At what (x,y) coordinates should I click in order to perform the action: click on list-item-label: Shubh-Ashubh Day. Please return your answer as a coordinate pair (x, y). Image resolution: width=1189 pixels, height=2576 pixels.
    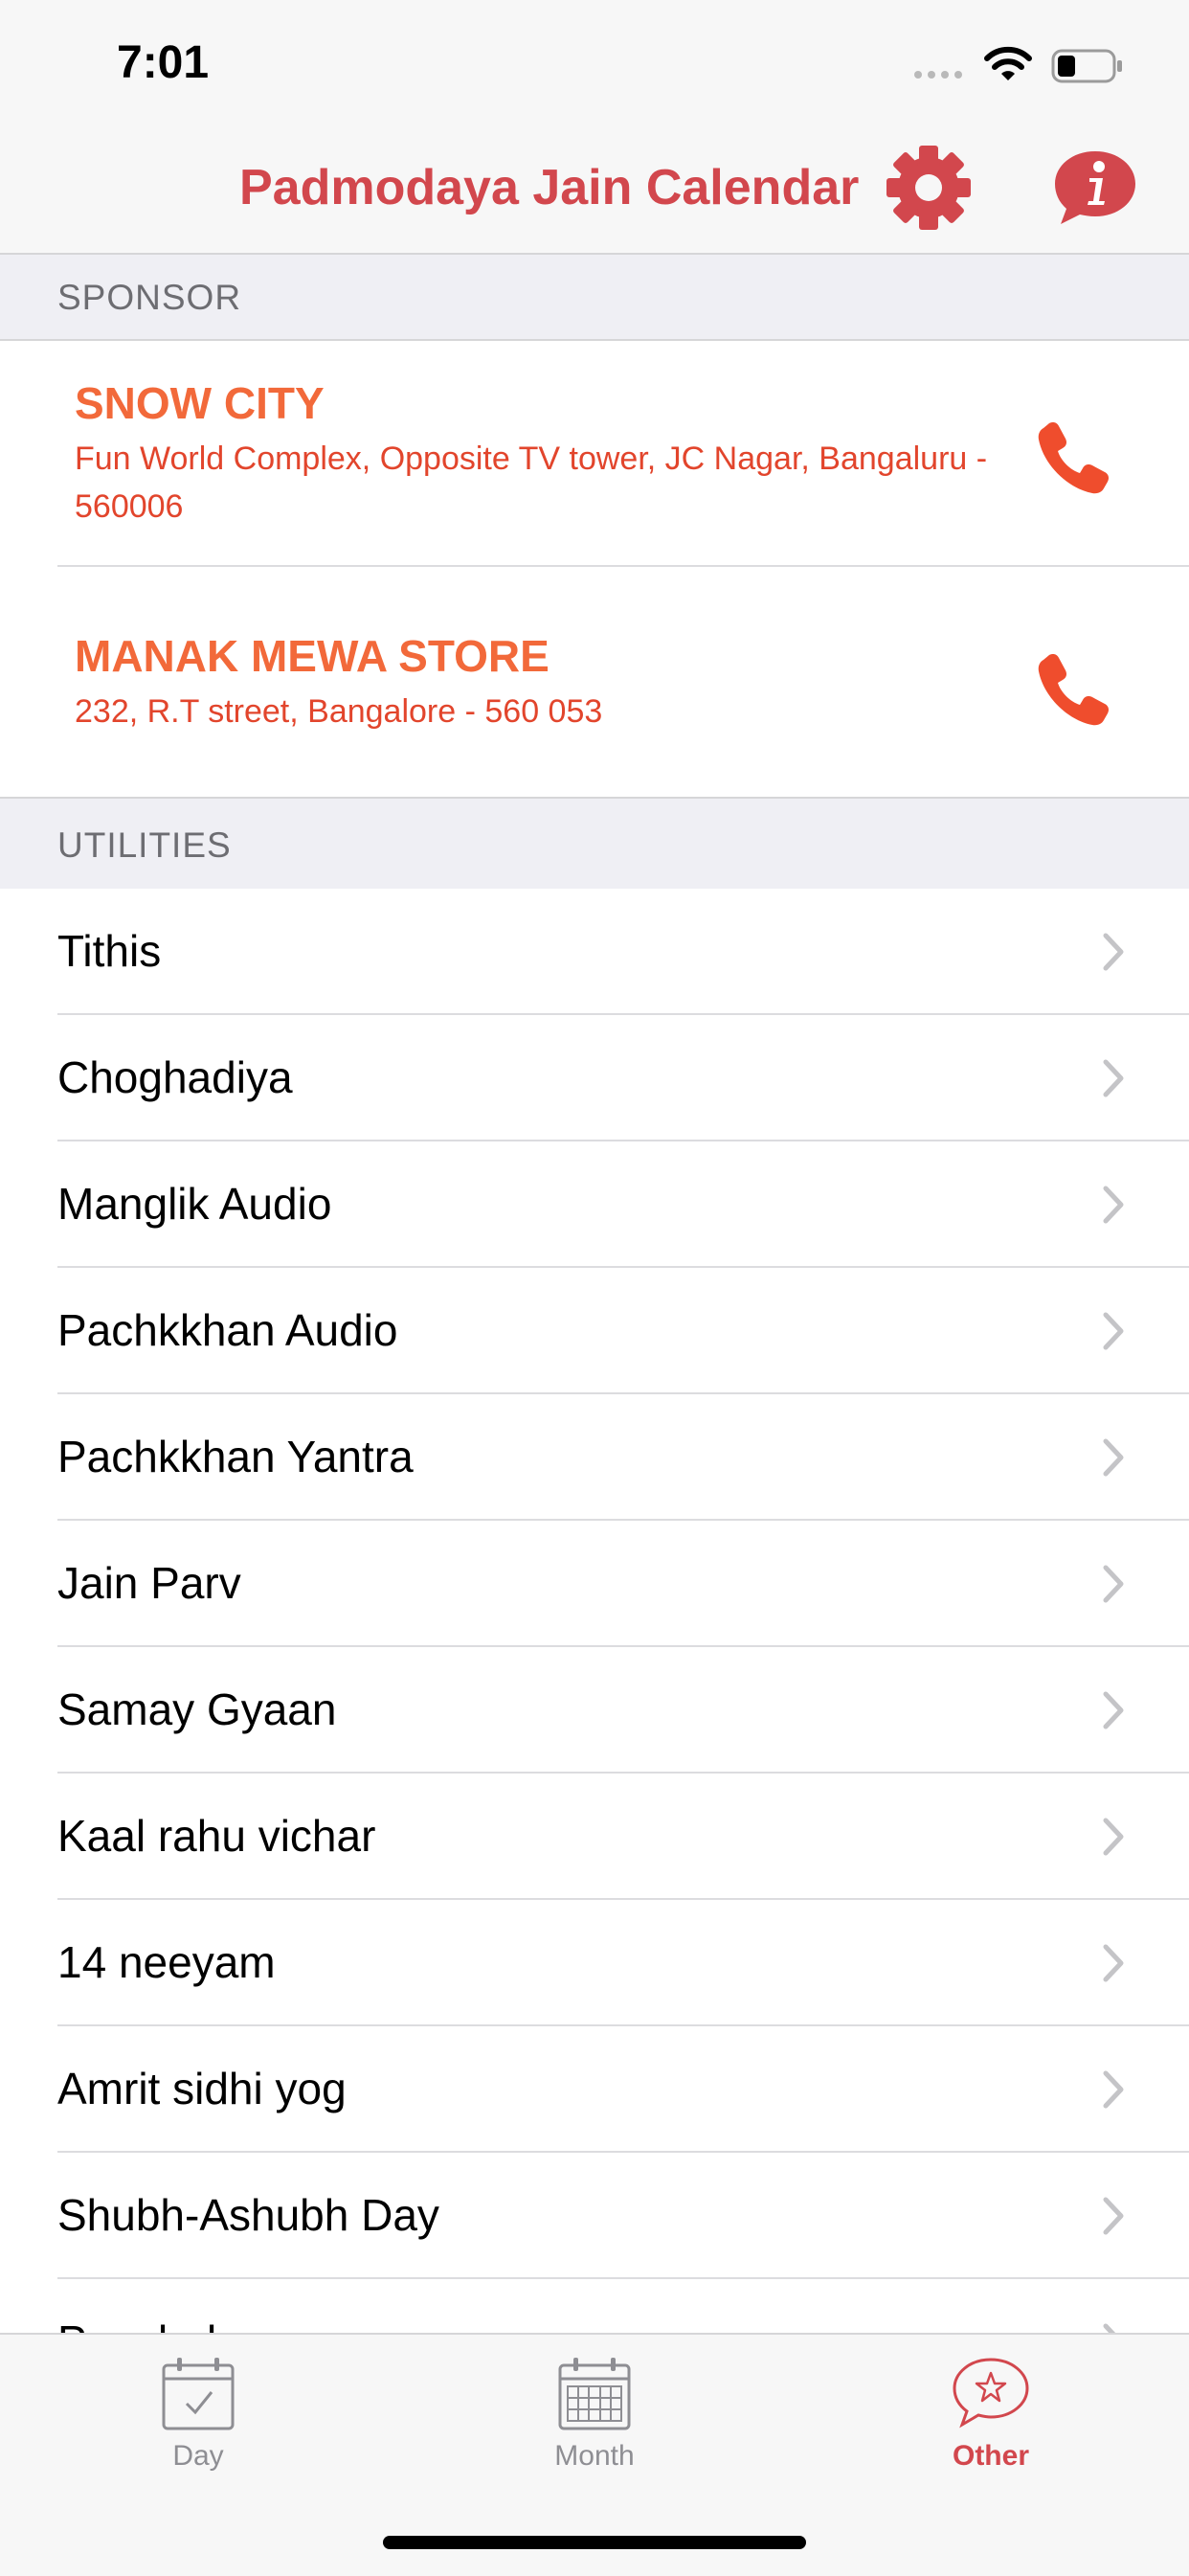
    Looking at the image, I should click on (248, 2215).